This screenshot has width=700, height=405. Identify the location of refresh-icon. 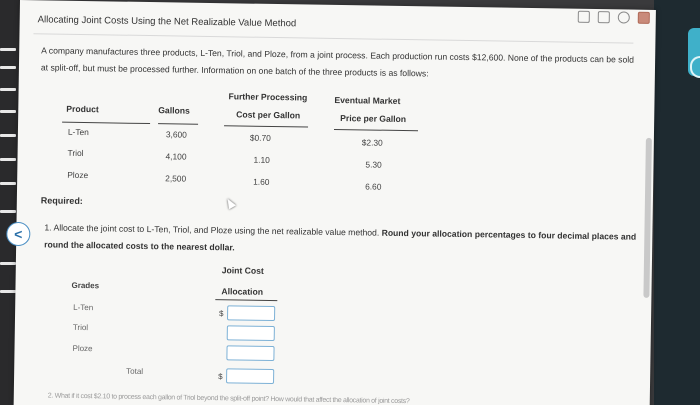
(623, 17).